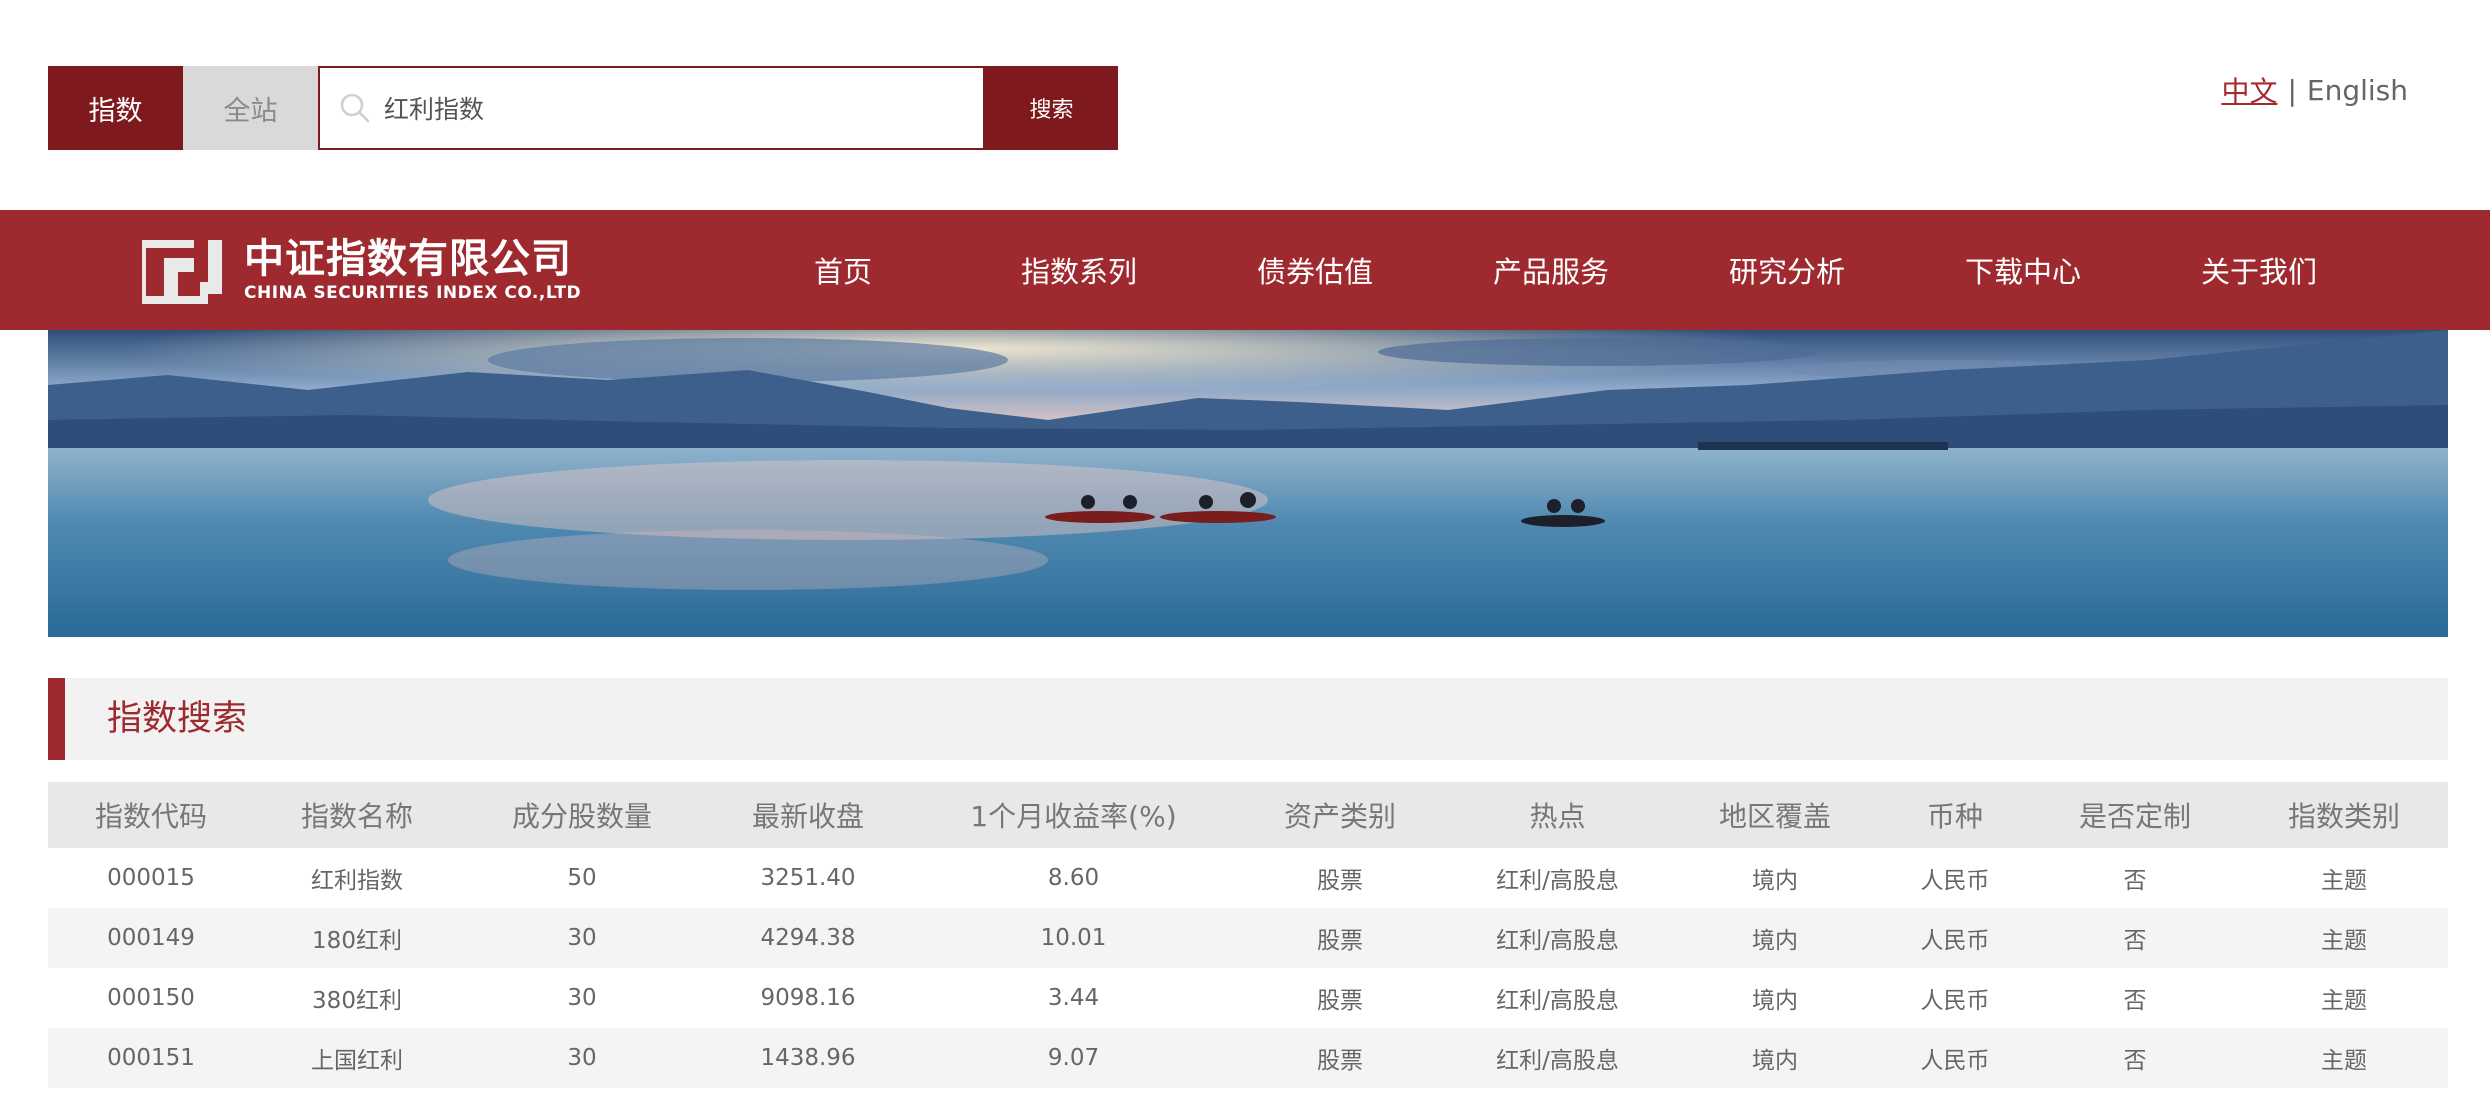 The height and width of the screenshot is (1096, 2490). I want to click on col-header-name: 指数名称, so click(357, 815).